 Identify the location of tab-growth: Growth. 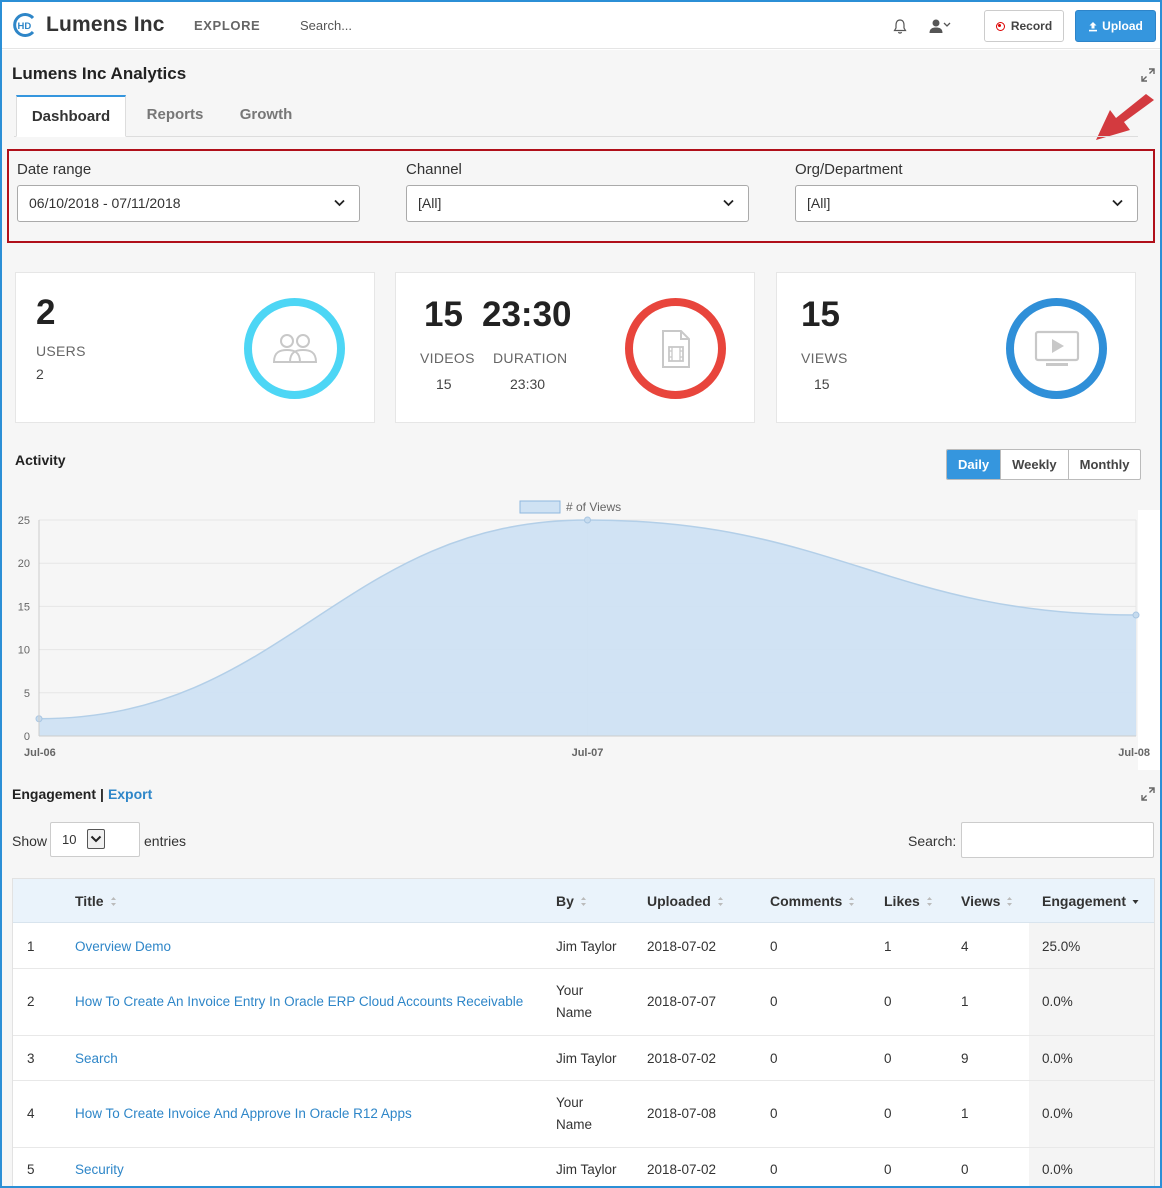
(266, 116).